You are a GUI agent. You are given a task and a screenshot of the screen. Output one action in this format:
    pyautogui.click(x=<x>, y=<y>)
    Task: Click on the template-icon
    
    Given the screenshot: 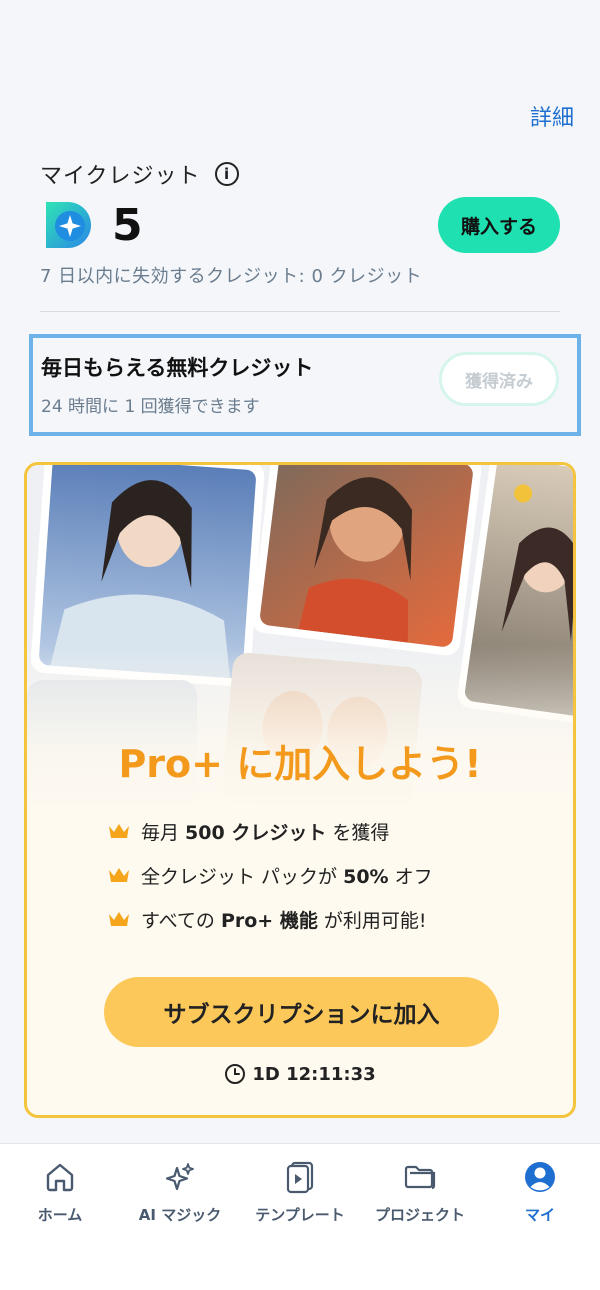 What is the action you would take?
    pyautogui.click(x=300, y=1177)
    